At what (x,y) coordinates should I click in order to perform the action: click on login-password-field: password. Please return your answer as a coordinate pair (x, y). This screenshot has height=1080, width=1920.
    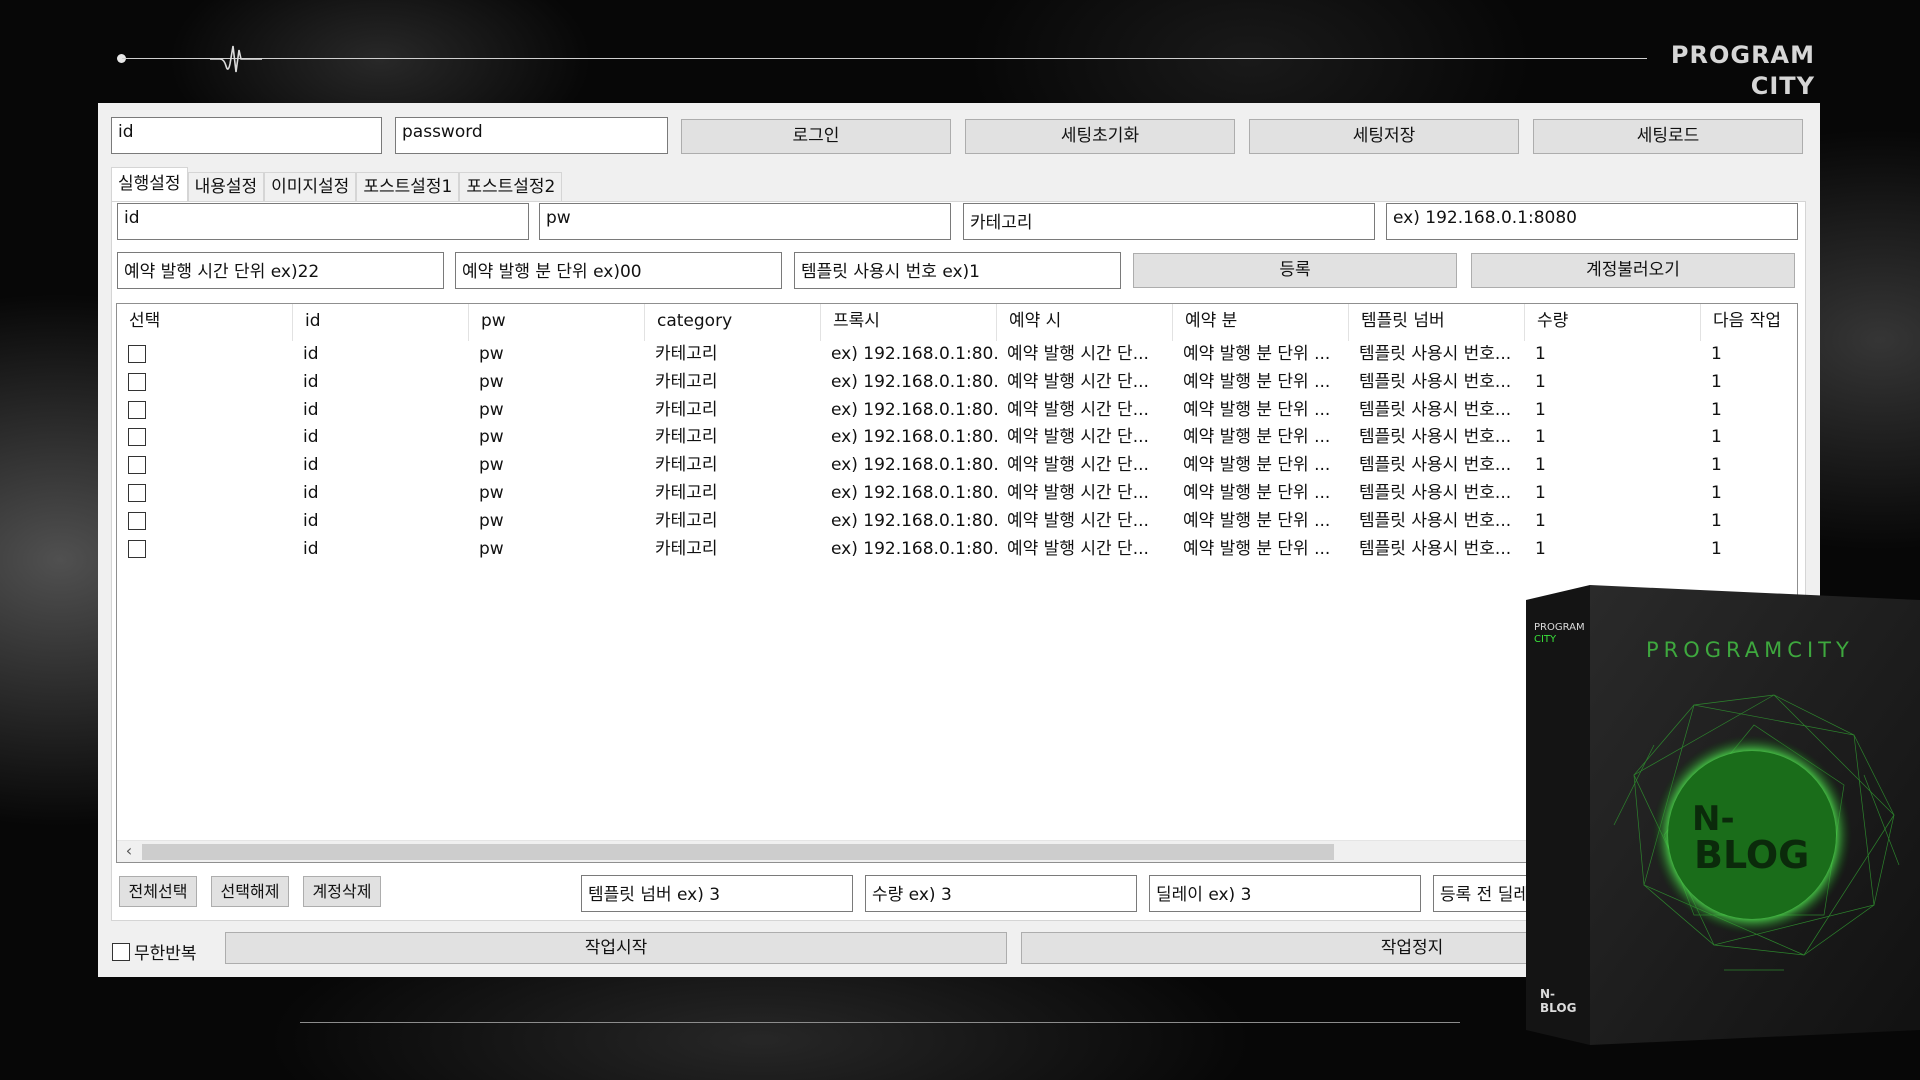
    Looking at the image, I should click on (531, 135).